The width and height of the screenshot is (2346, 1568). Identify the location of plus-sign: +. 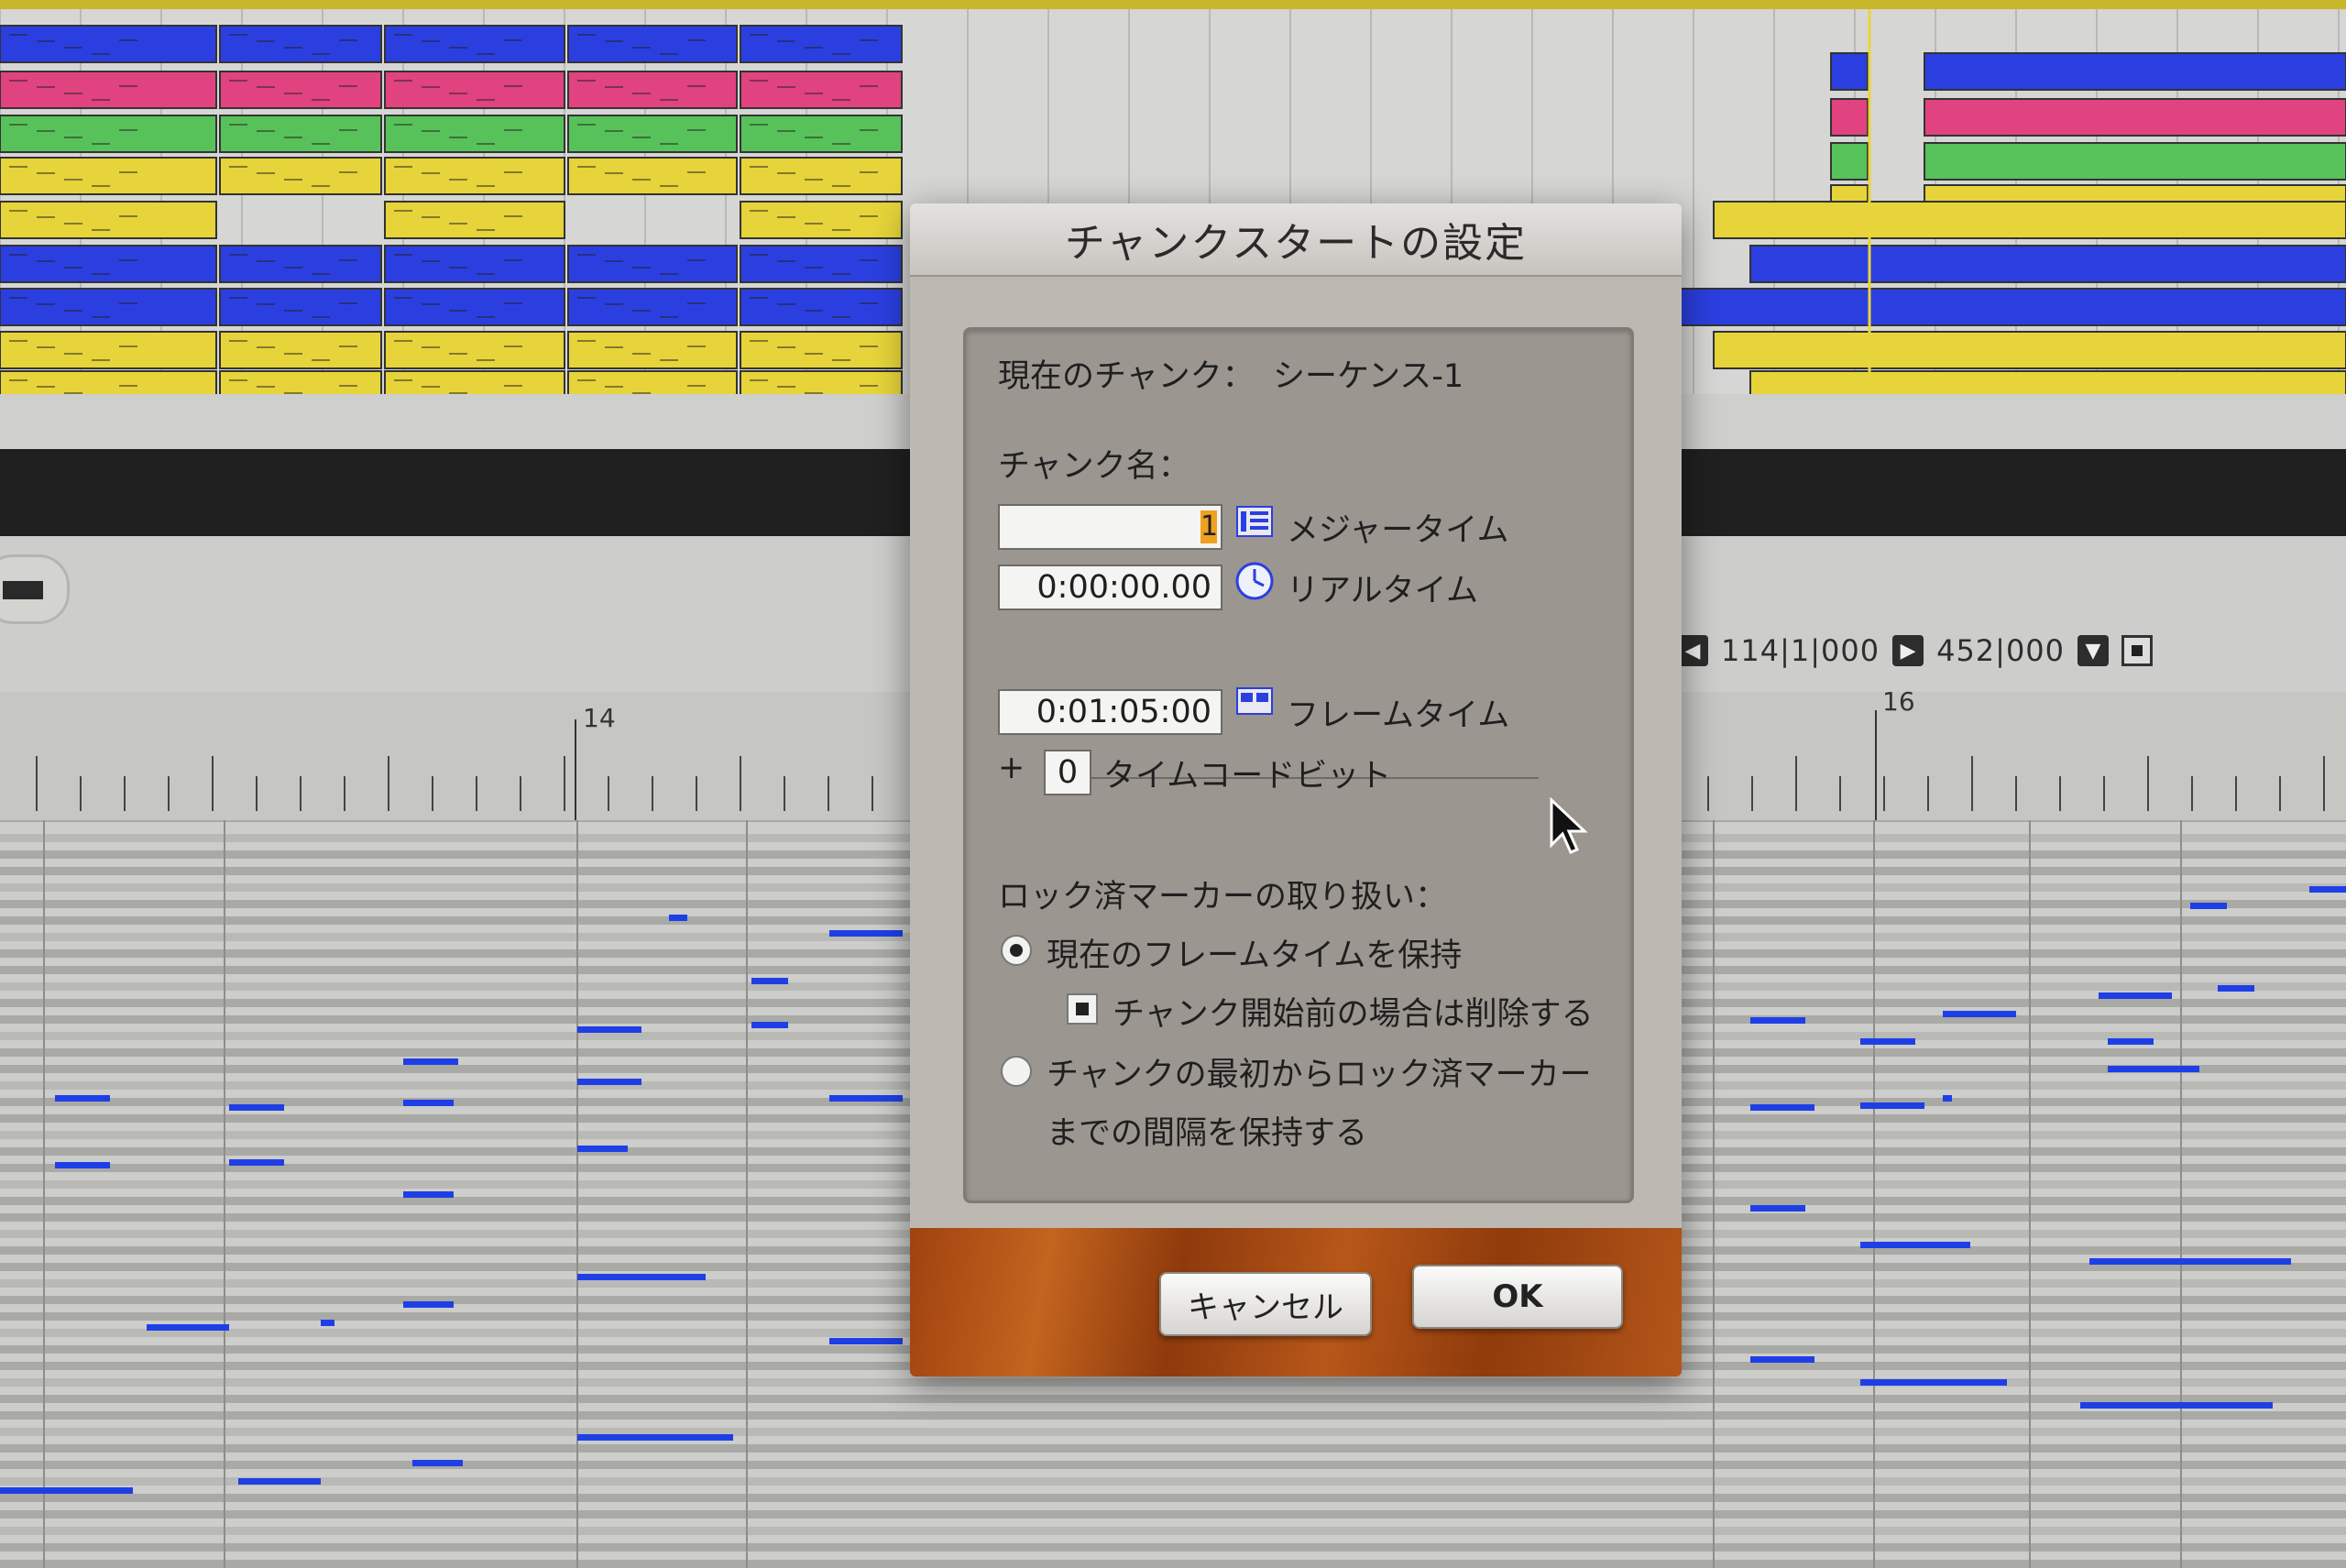
(1011, 768).